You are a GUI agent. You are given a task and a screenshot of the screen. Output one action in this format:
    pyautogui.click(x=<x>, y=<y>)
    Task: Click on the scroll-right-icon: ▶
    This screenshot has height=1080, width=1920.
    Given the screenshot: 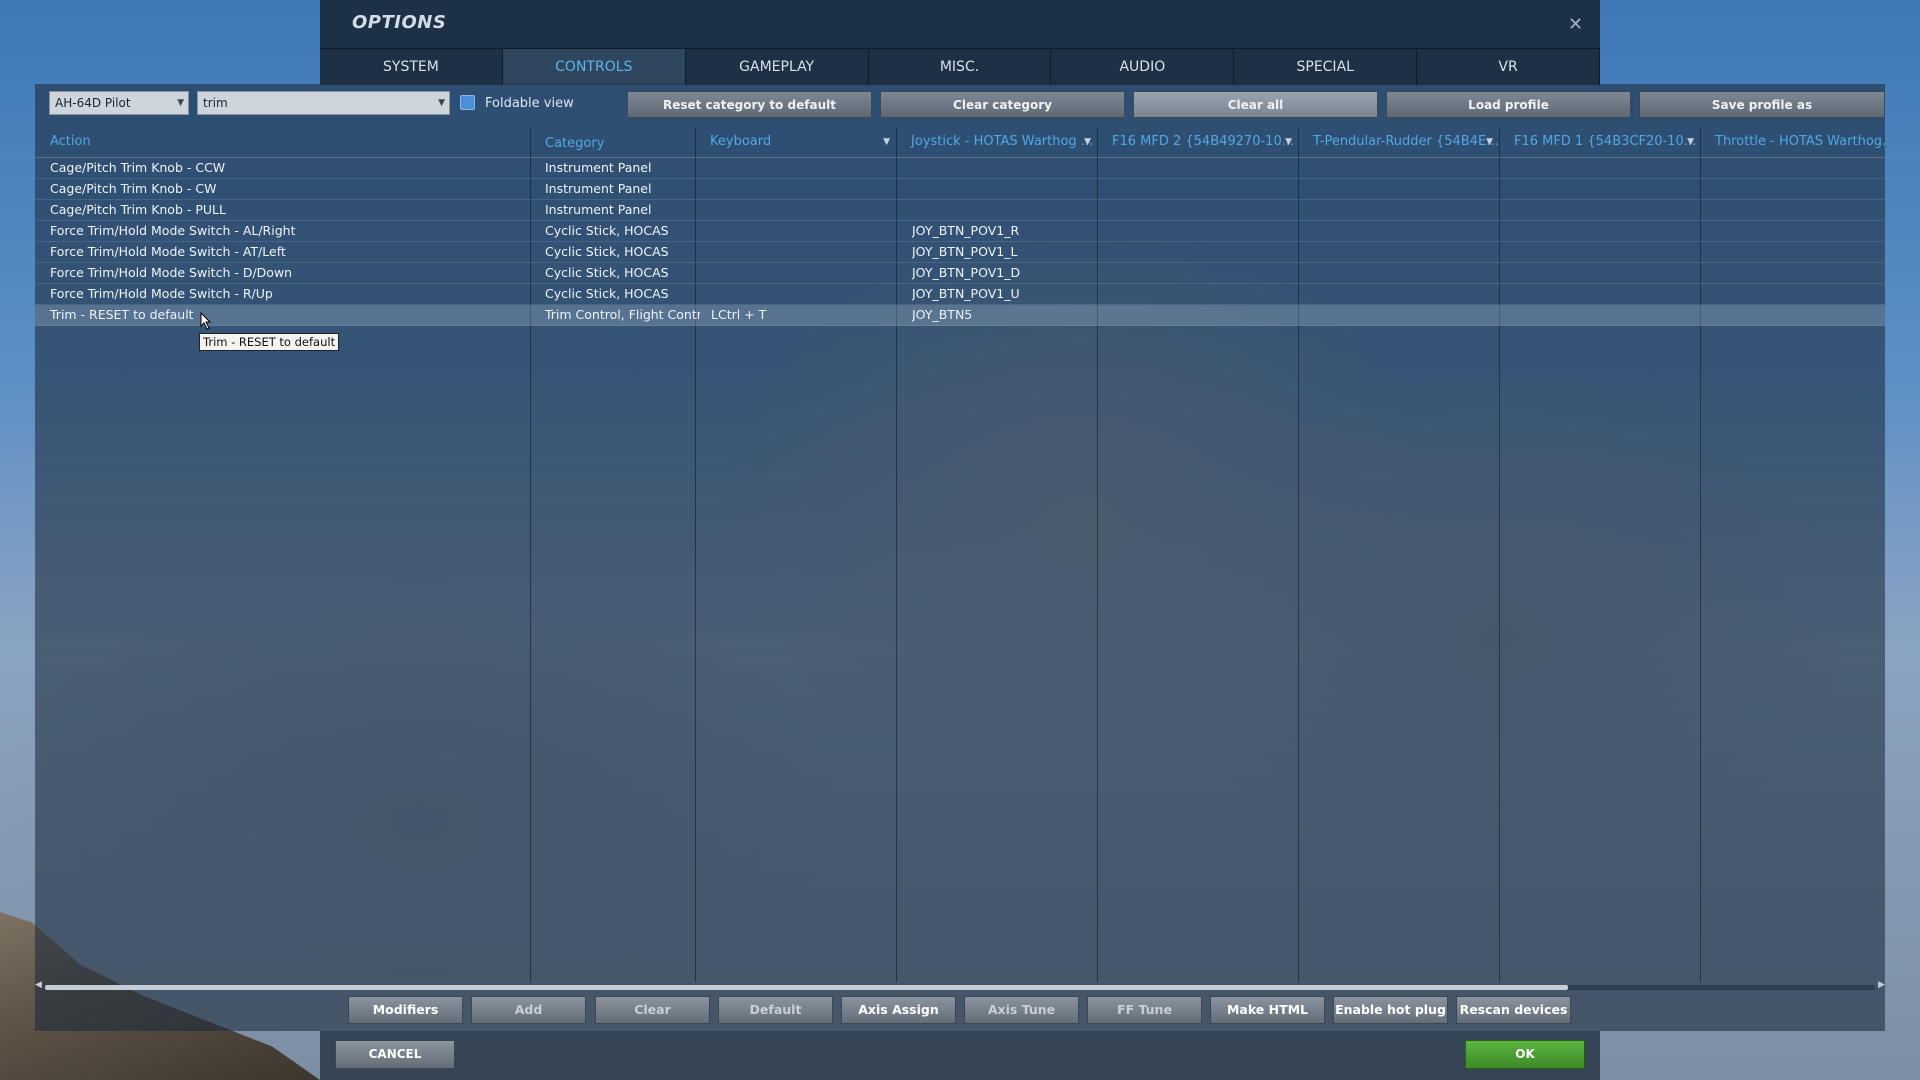 What is the action you would take?
    pyautogui.click(x=1881, y=985)
    